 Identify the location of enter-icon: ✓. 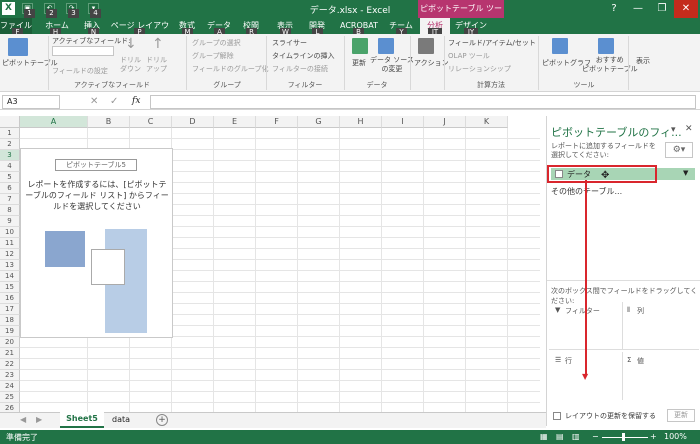
(114, 101).